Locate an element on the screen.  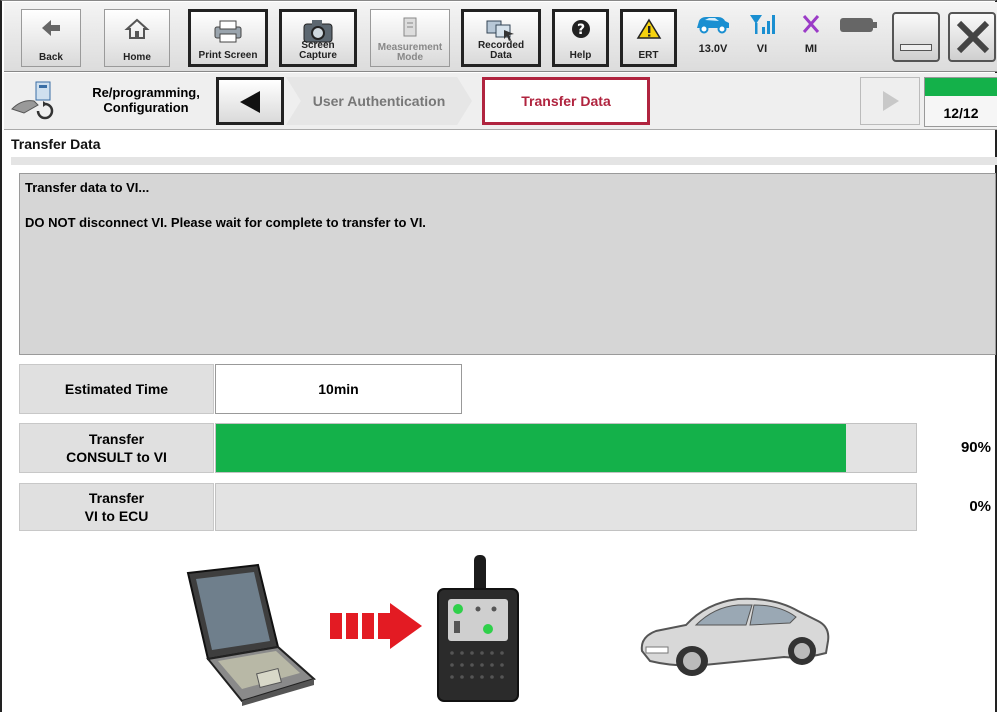
estimated-time-label: Estimated Time is located at coordinates (116, 389).